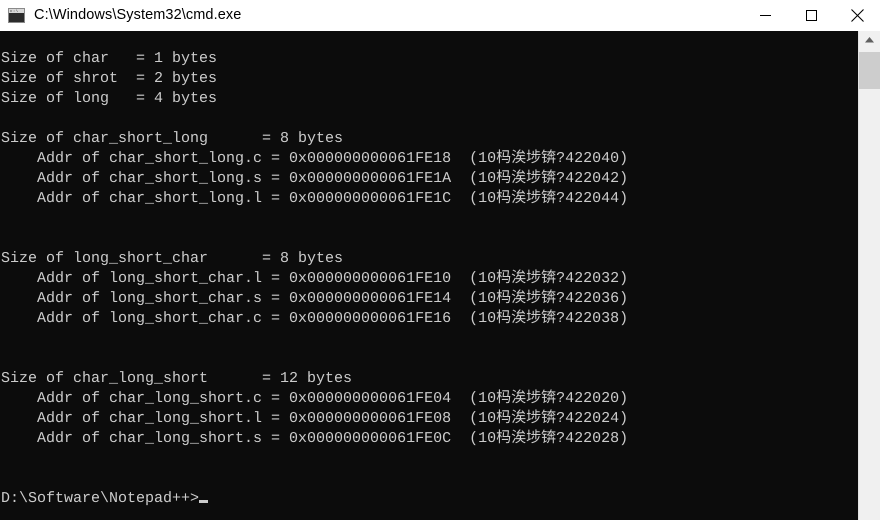 Image resolution: width=880 pixels, height=520 pixels. Describe the element at coordinates (869, 40) in the screenshot. I see `scroll-up-arrow-icon` at that location.